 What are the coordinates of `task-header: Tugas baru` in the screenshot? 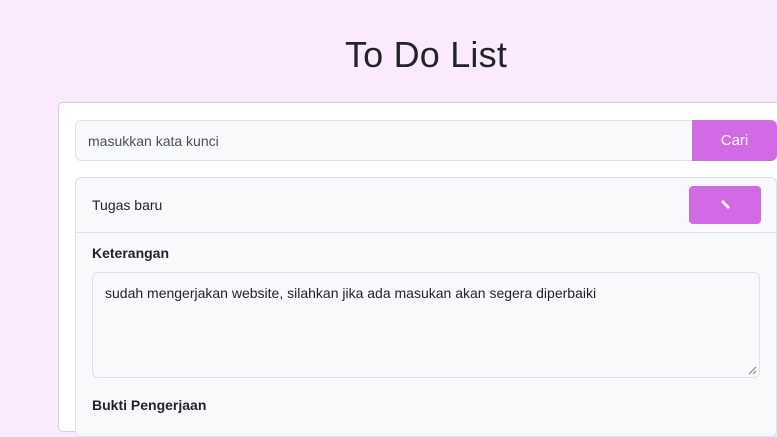 It's located at (426, 205).